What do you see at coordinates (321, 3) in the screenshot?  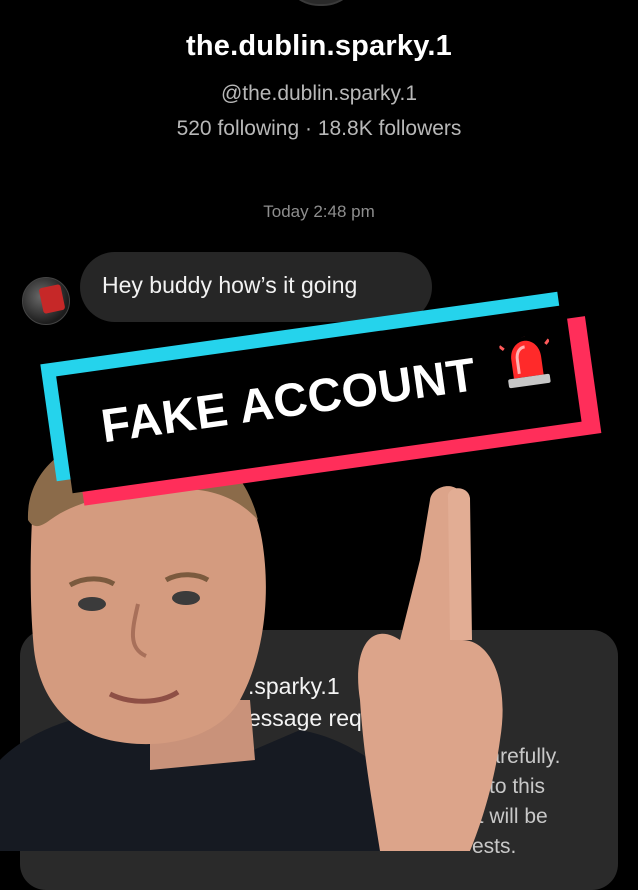 I see `profile-avatar` at bounding box center [321, 3].